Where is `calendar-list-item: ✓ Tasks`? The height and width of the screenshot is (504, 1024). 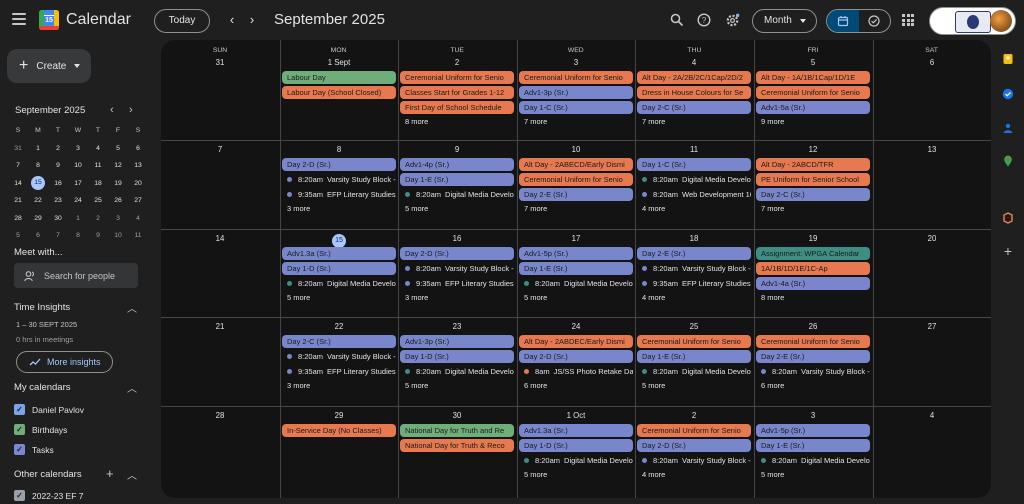 calendar-list-item: ✓ Tasks is located at coordinates (34, 449).